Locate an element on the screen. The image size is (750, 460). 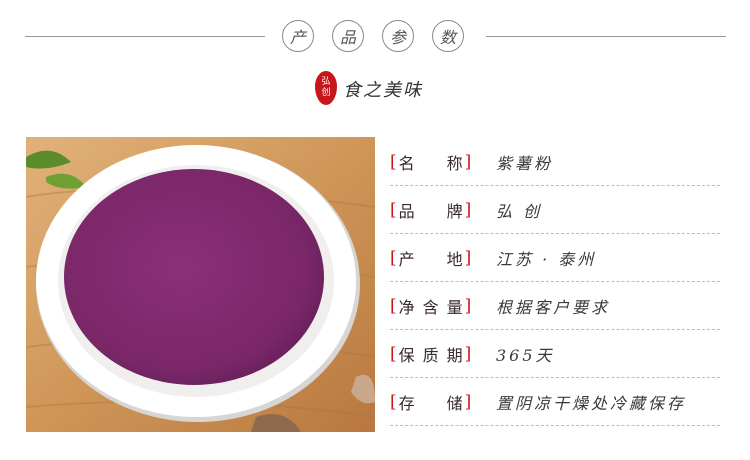
spec-value: 根据客户要求 is located at coordinates (553, 307).